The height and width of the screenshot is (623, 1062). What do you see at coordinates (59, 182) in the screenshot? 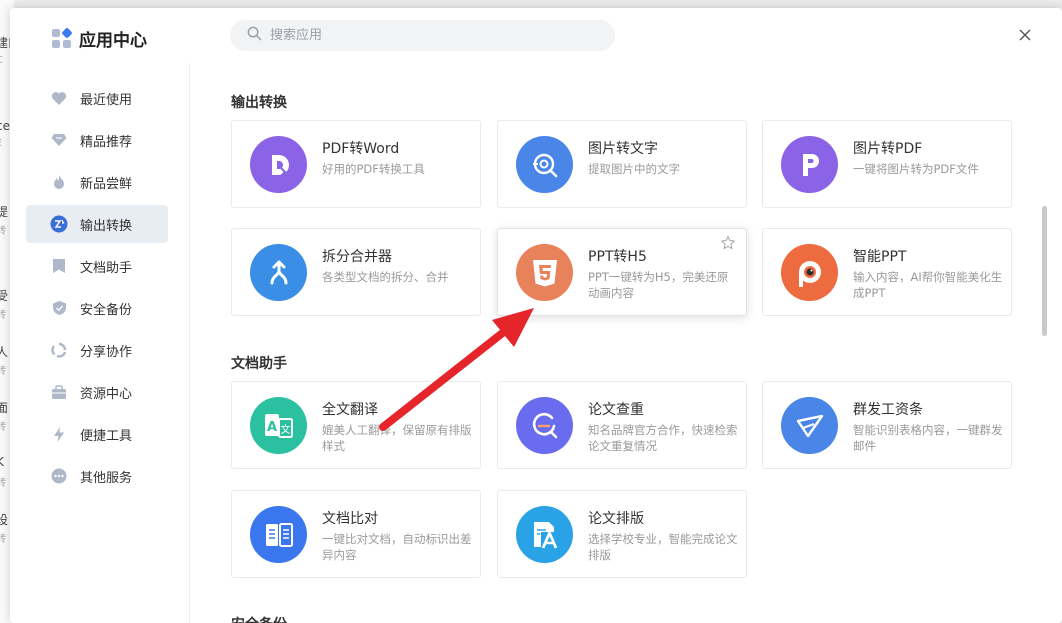
I see `flame-icon` at bounding box center [59, 182].